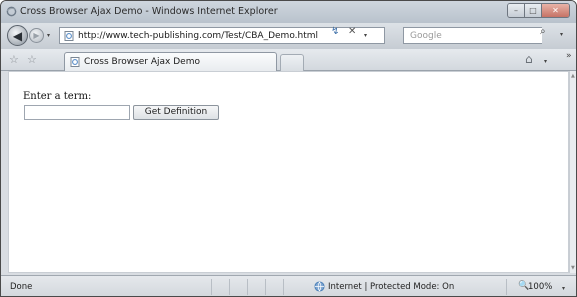  What do you see at coordinates (569, 56) in the screenshot?
I see `toolbar-more-icon: »` at bounding box center [569, 56].